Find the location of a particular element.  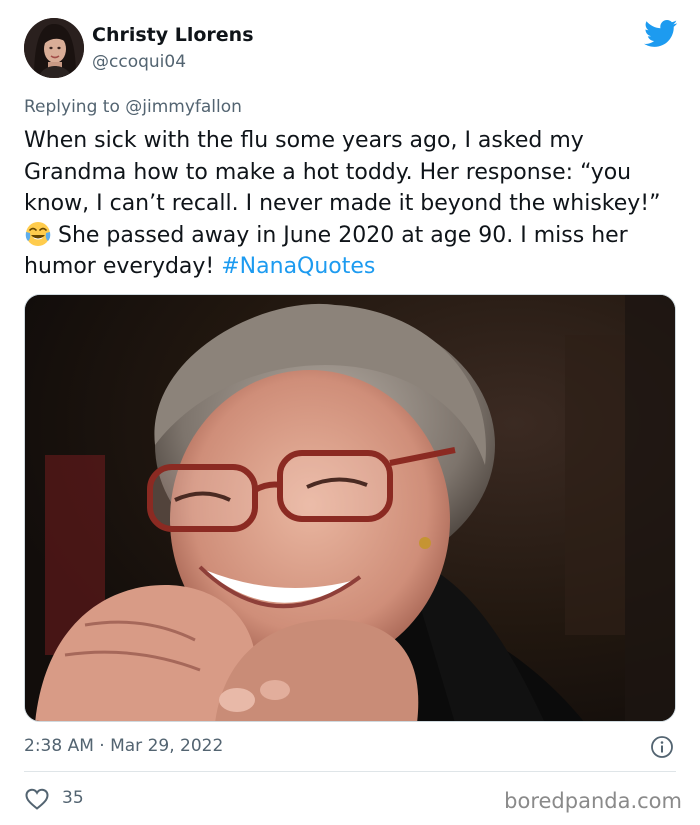

reply-context: Replying to @jimmyfallon is located at coordinates (133, 107).